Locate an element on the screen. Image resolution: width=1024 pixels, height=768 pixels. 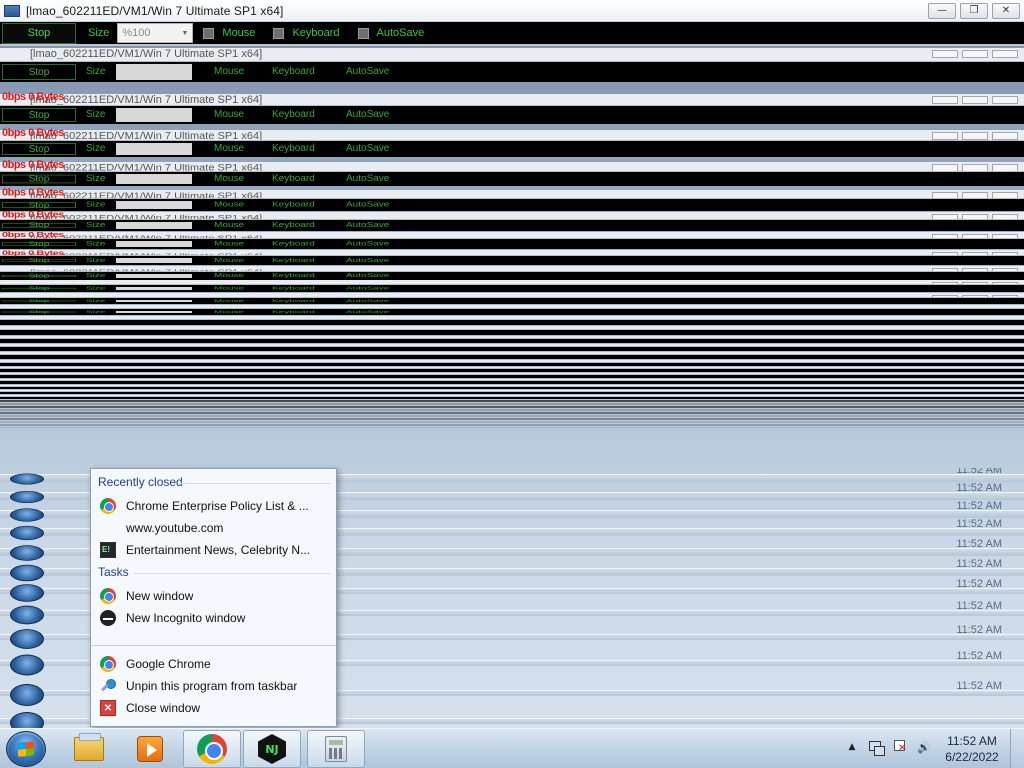
clock-time: 11:52 AM is located at coordinates (972, 741).